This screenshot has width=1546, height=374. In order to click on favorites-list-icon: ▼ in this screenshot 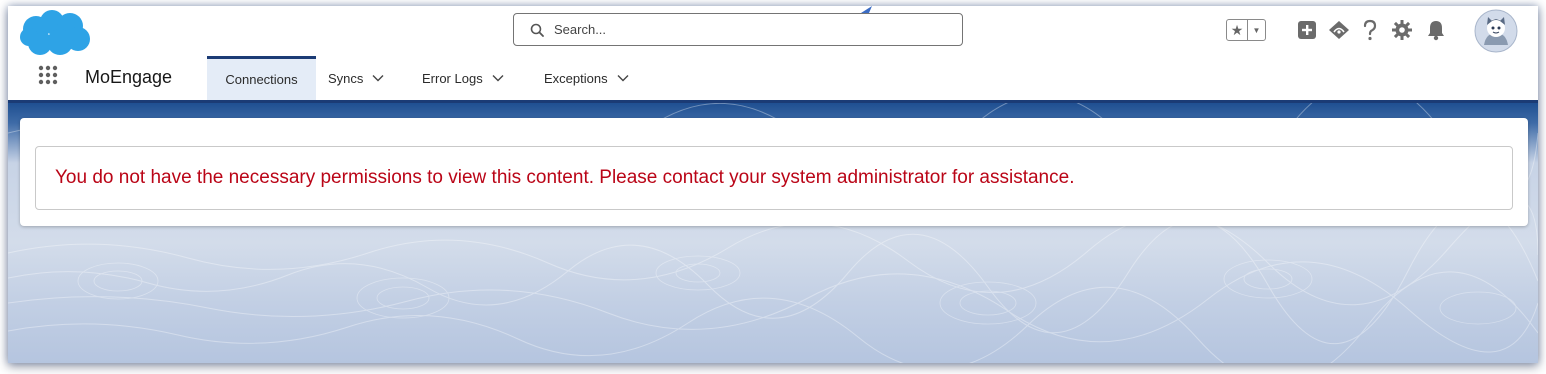, I will do `click(1256, 30)`.